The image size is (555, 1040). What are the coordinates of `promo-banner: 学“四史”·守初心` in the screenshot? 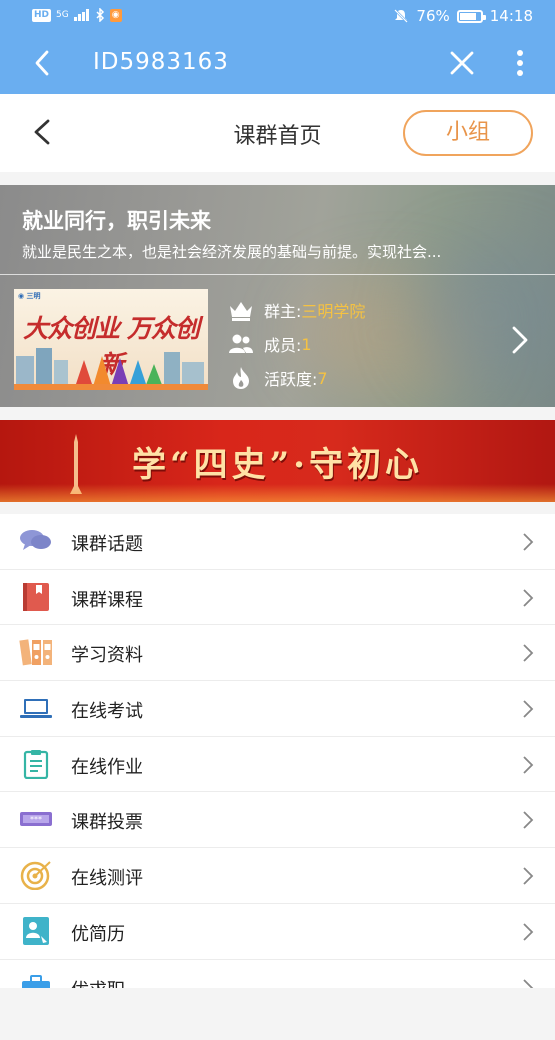 It's located at (277, 461).